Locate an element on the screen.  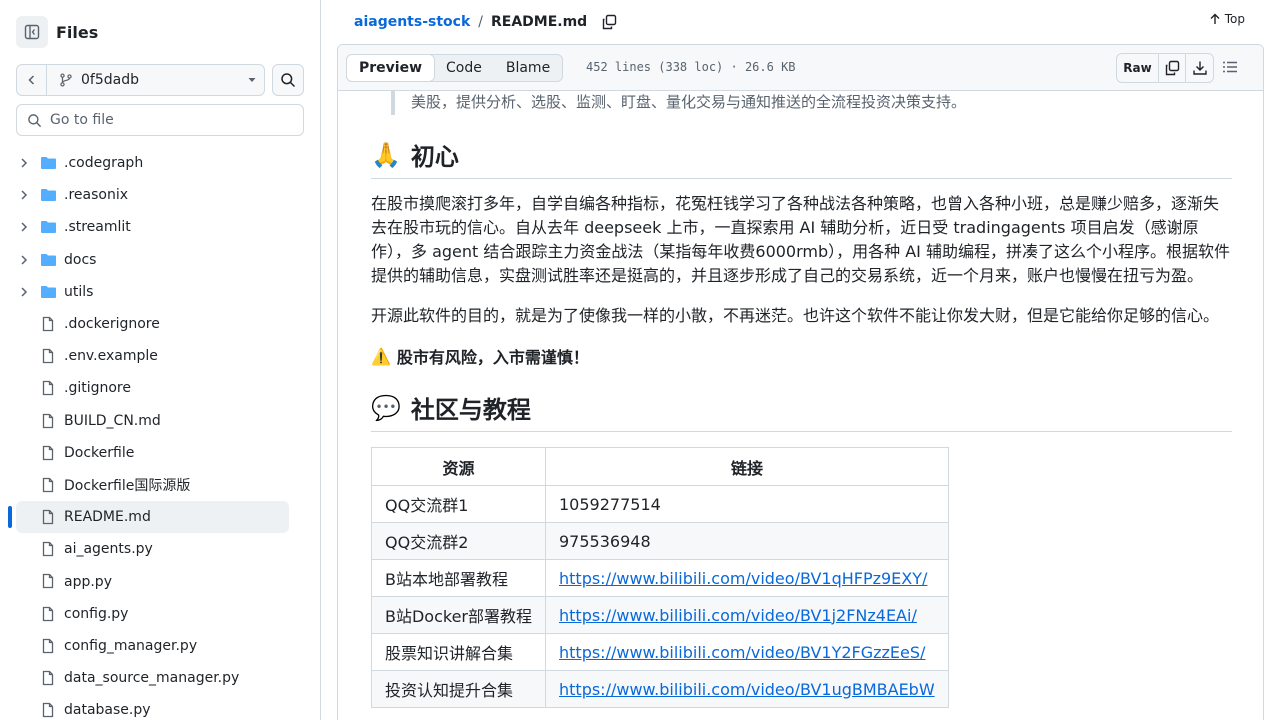
download-button is located at coordinates (1199, 68).